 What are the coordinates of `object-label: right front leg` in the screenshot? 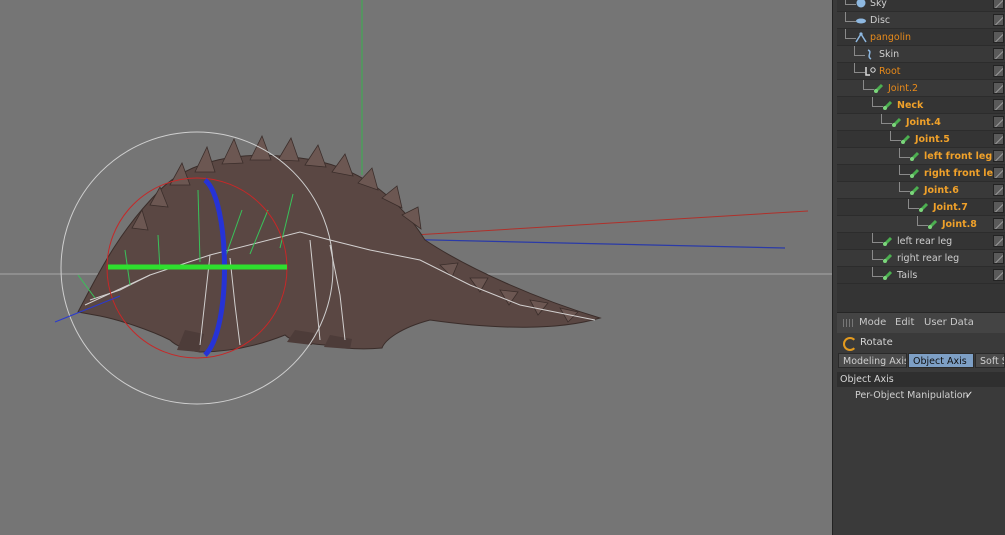 It's located at (962, 173).